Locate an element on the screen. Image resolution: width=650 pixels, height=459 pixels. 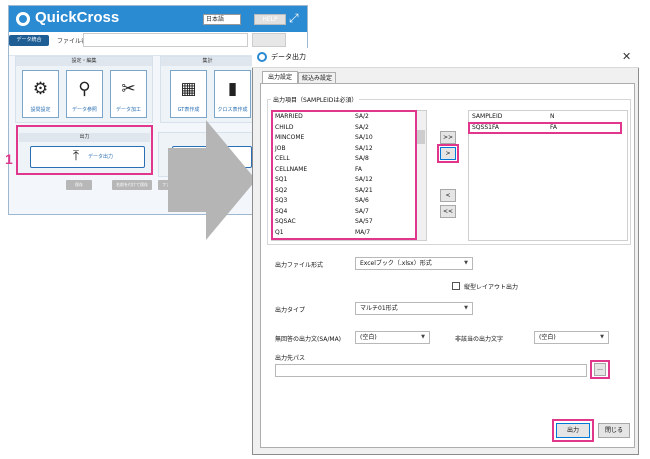
bar-chart-icon: ▮ is located at coordinates (232, 89).